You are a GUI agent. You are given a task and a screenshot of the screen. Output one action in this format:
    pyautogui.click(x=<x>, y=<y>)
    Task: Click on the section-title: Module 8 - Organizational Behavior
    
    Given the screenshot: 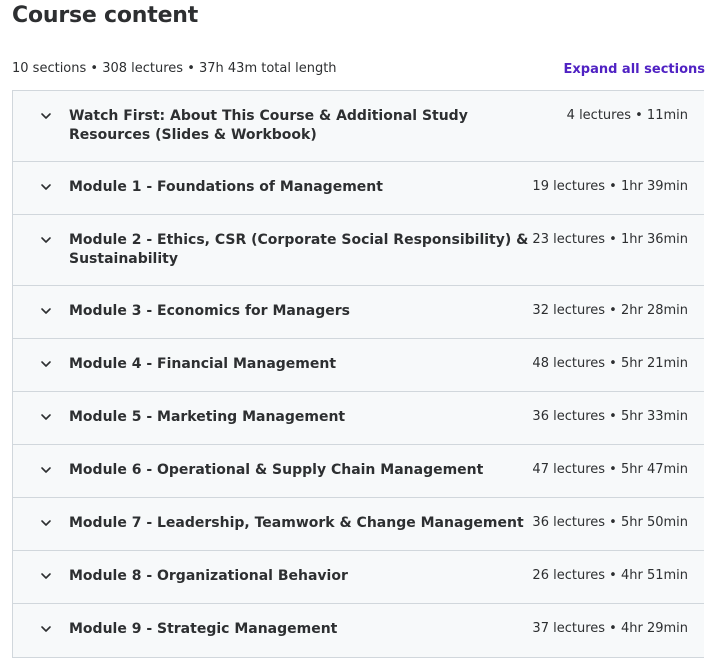 What is the action you would take?
    pyautogui.click(x=208, y=576)
    